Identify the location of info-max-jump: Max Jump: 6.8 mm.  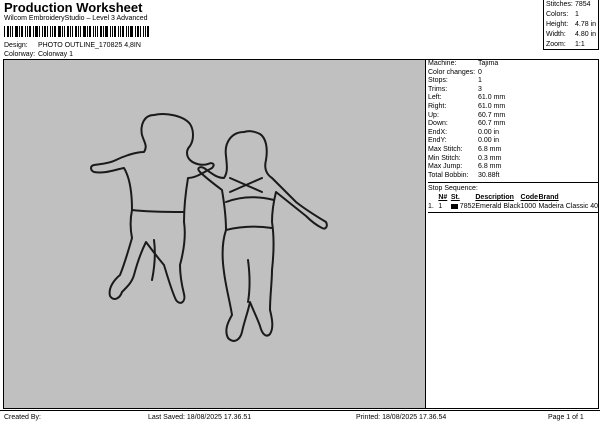
(465, 167).